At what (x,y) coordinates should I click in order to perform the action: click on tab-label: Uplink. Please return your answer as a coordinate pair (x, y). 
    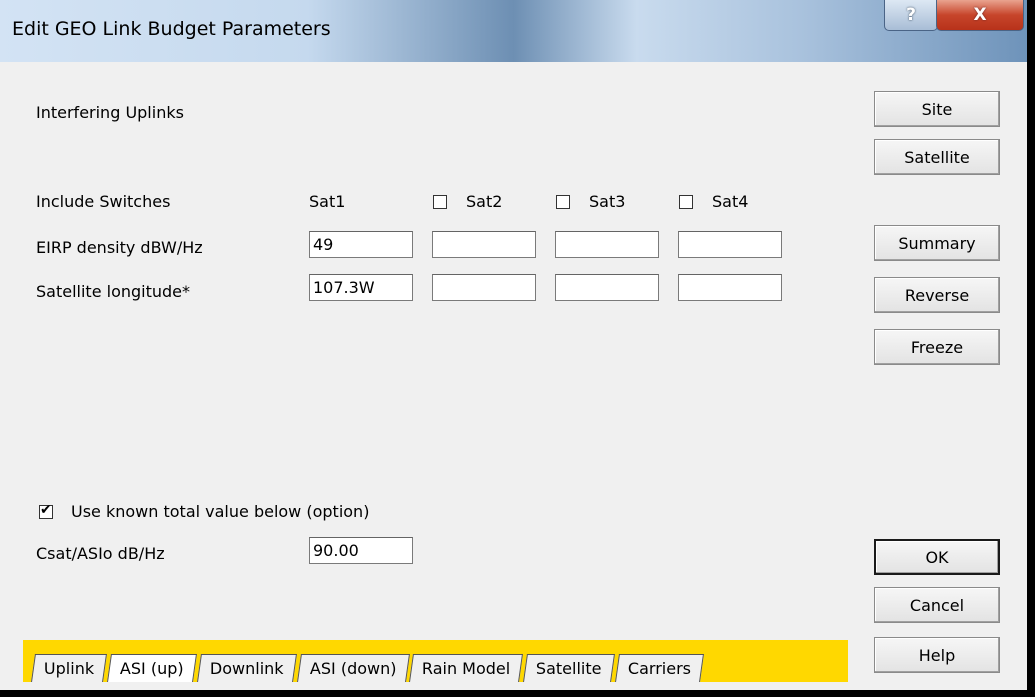
    Looking at the image, I should click on (69, 668).